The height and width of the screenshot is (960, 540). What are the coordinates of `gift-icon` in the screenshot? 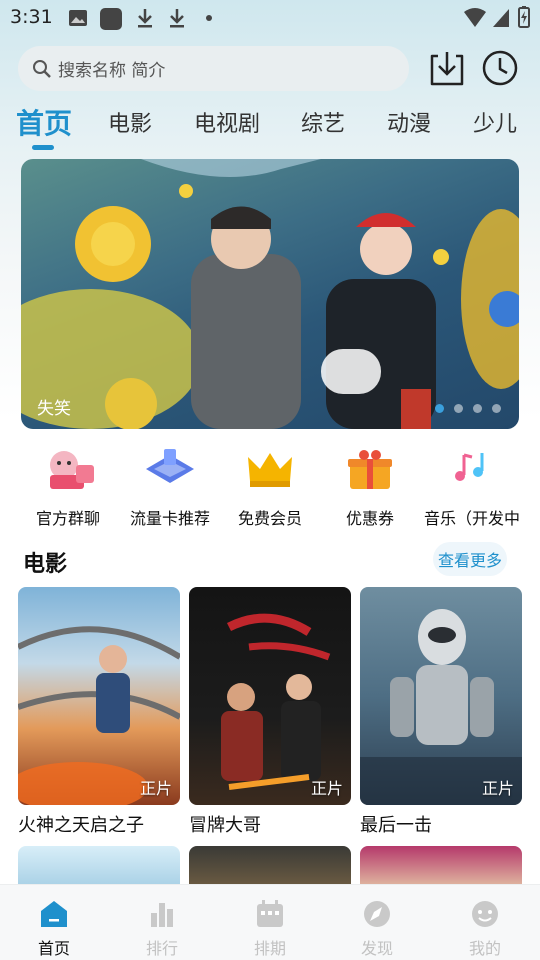 It's located at (370, 469).